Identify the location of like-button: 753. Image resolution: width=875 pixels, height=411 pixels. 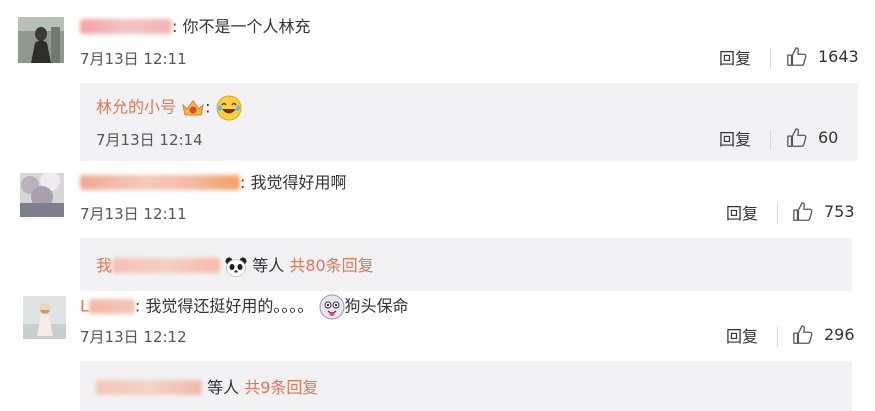
(823, 212).